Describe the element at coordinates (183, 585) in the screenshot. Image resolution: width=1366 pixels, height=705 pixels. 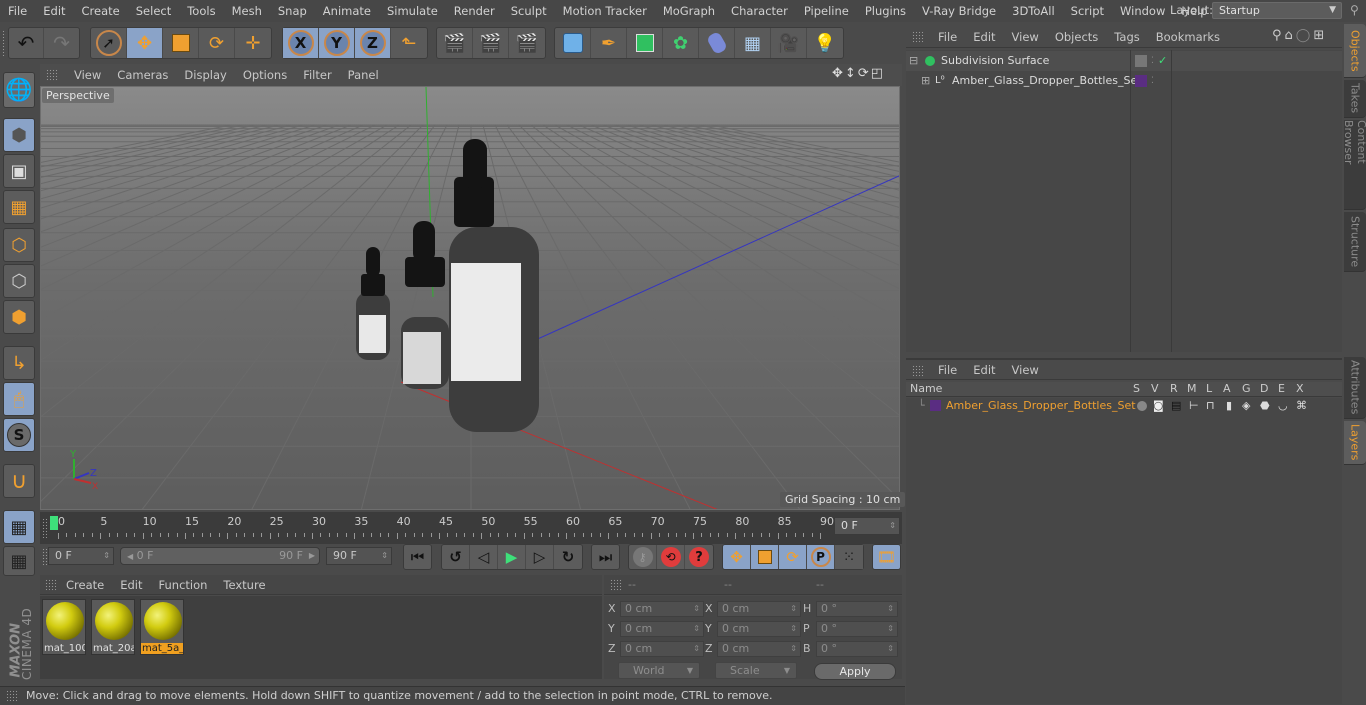
I see `material-menu-function: Function` at that location.